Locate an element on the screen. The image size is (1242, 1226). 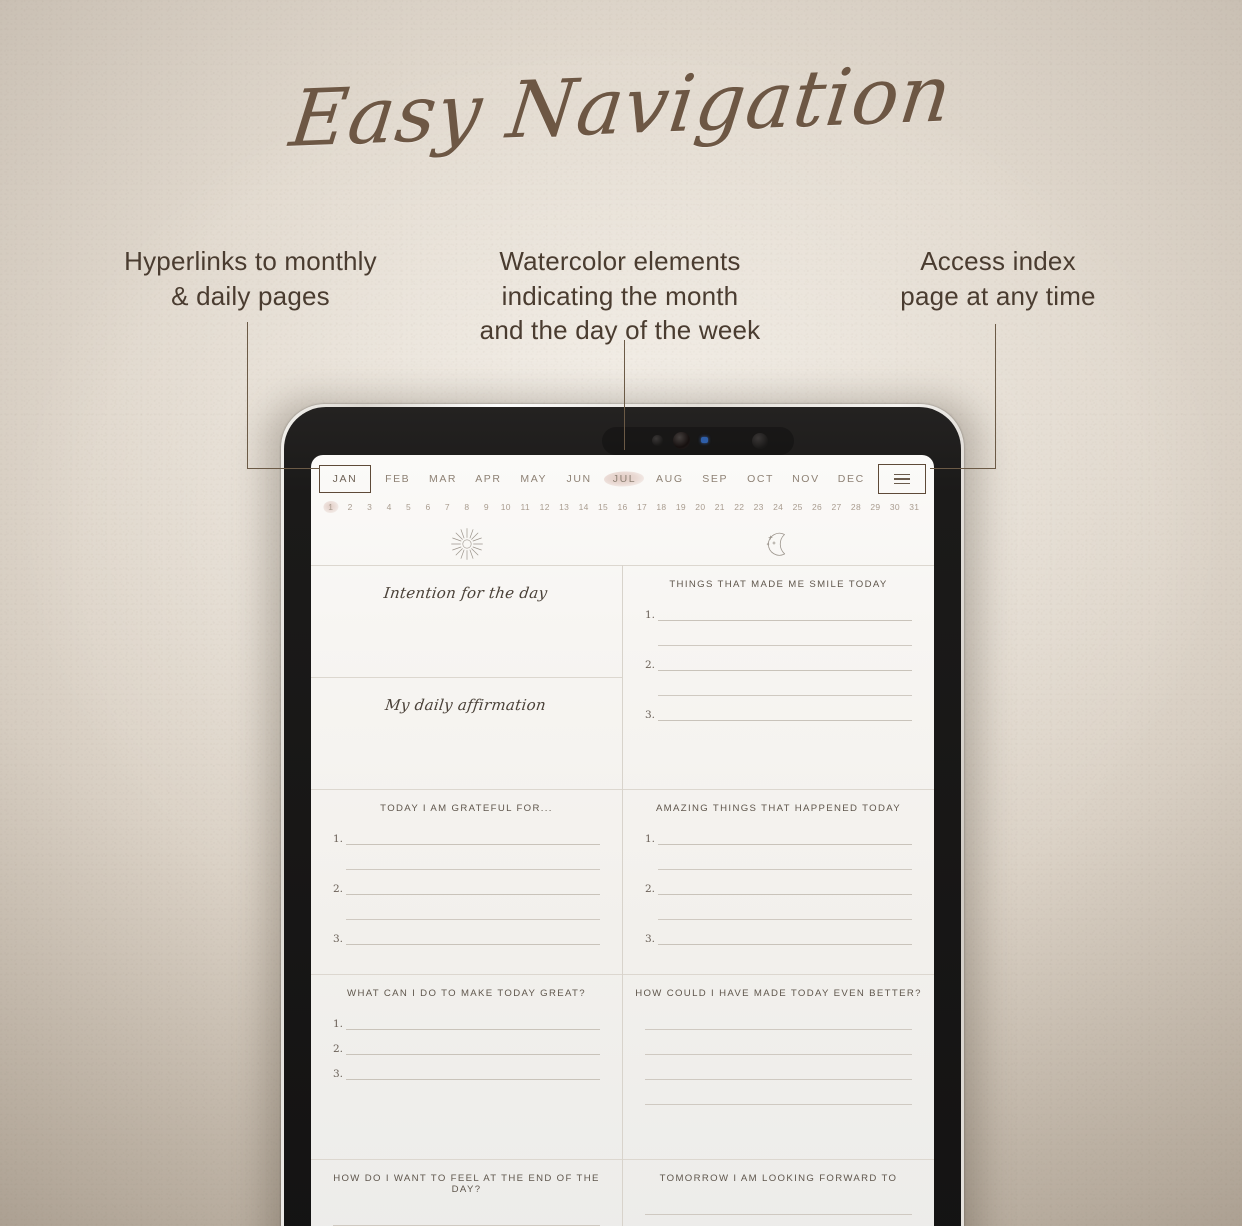
day-tab-19: 19 is located at coordinates (680, 507).